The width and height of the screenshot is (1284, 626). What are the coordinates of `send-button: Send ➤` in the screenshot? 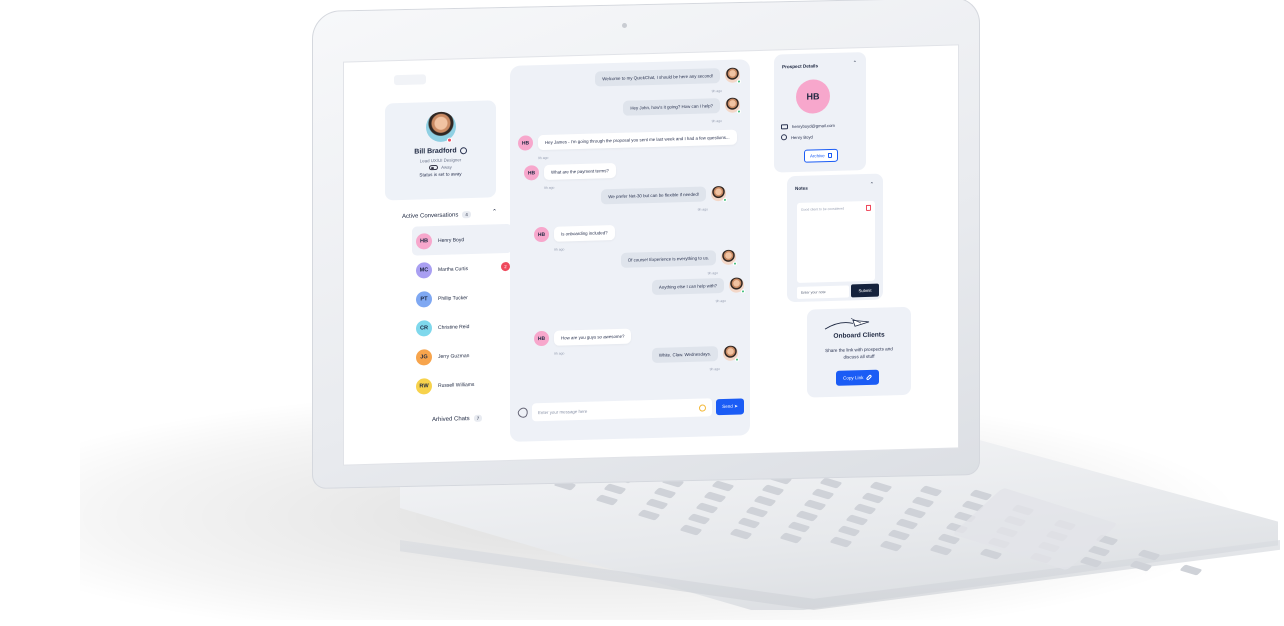 It's located at (730, 407).